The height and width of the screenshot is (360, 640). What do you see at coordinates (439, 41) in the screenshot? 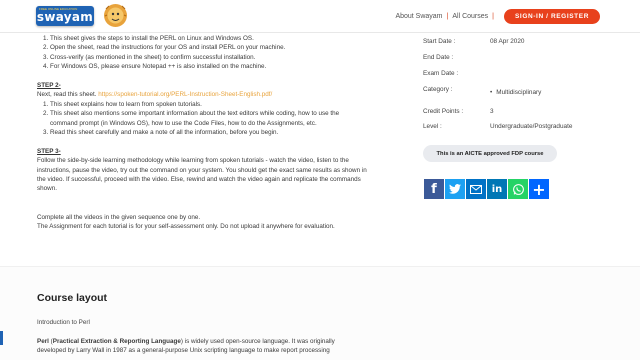
I see `start-date-label: Start Date :` at bounding box center [439, 41].